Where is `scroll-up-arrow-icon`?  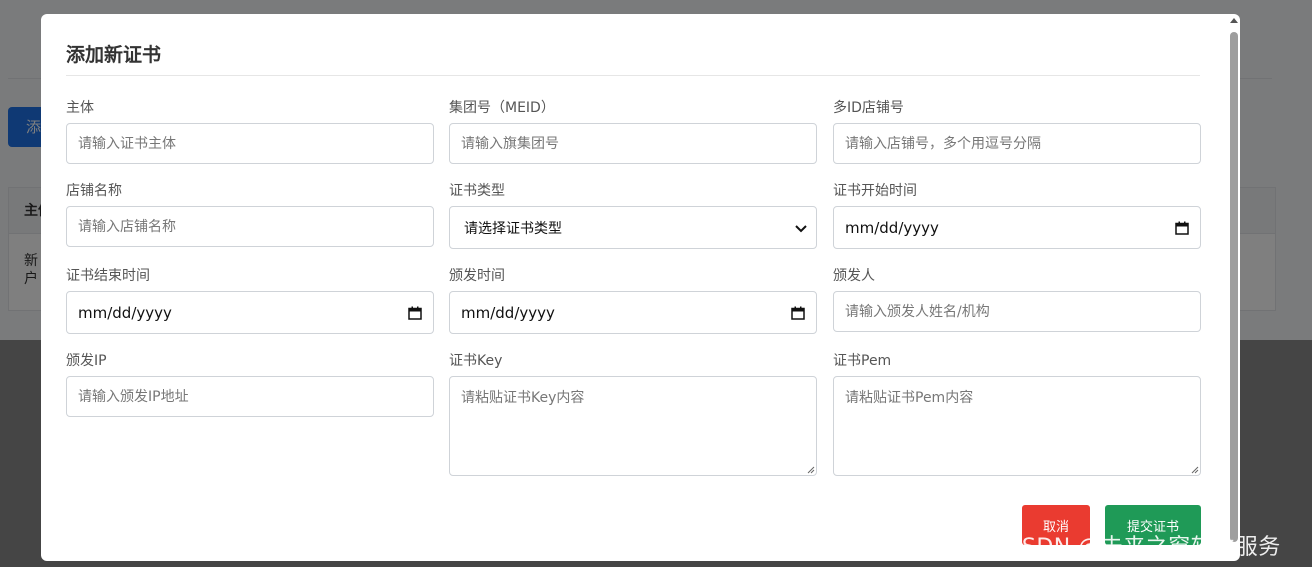 scroll-up-arrow-icon is located at coordinates (1234, 20).